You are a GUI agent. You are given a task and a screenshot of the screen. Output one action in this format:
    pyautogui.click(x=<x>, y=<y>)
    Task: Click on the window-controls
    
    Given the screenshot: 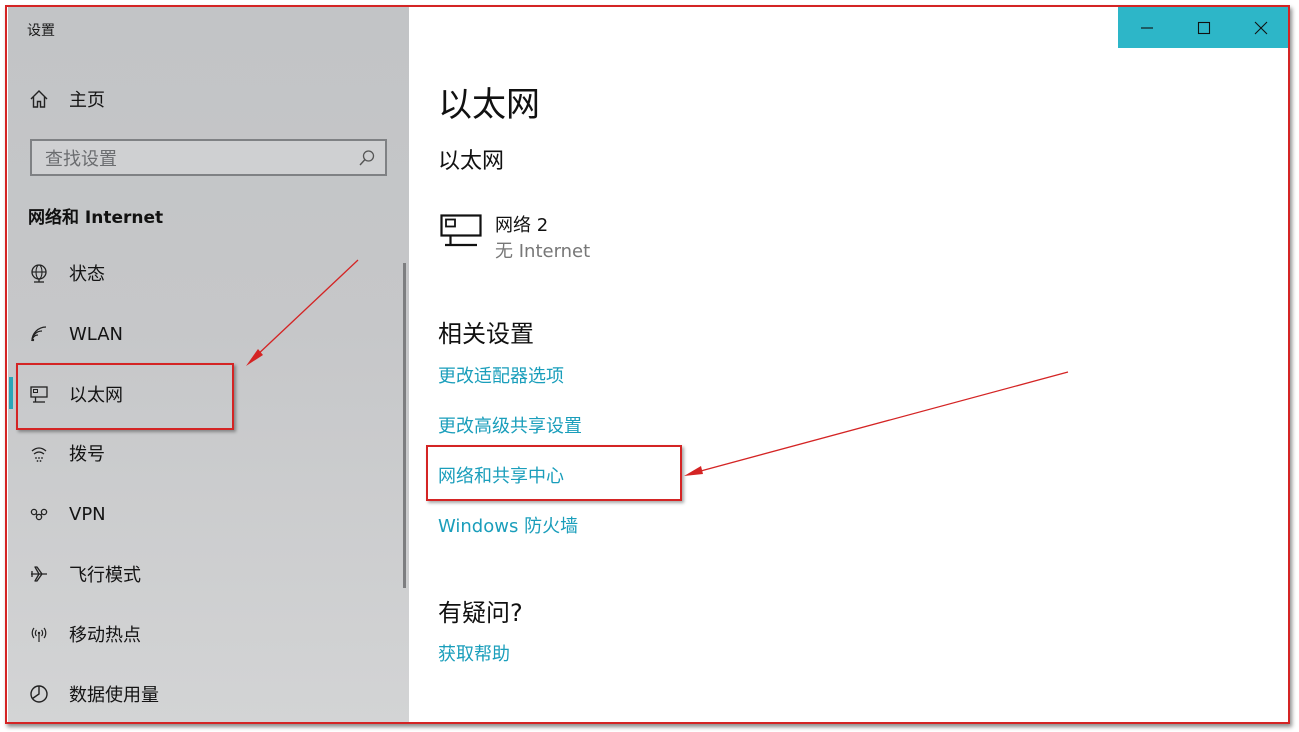 What is the action you would take?
    pyautogui.click(x=1203, y=27)
    